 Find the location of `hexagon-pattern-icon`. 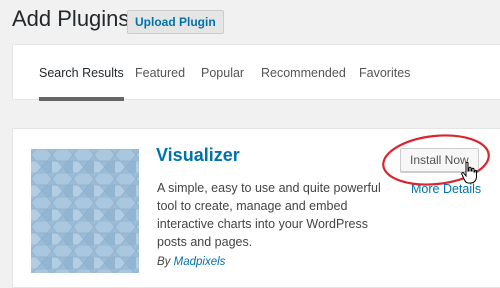

hexagon-pattern-icon is located at coordinates (85, 211).